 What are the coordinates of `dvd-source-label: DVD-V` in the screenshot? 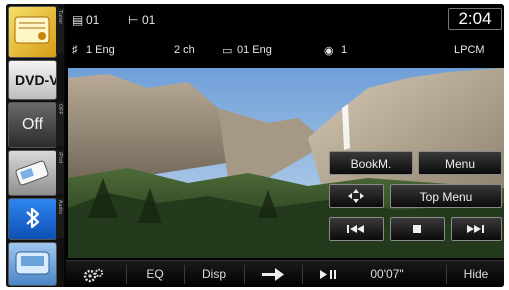 It's located at (36, 80).